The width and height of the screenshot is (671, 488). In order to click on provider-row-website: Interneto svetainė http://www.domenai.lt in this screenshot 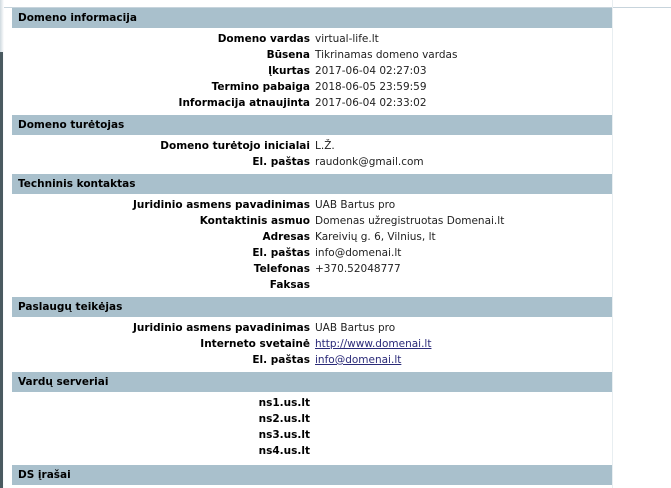, I will do `click(312, 344)`.